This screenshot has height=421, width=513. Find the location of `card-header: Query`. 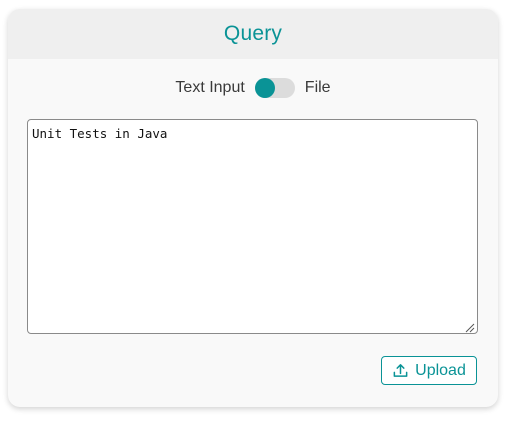

card-header: Query is located at coordinates (253, 34).